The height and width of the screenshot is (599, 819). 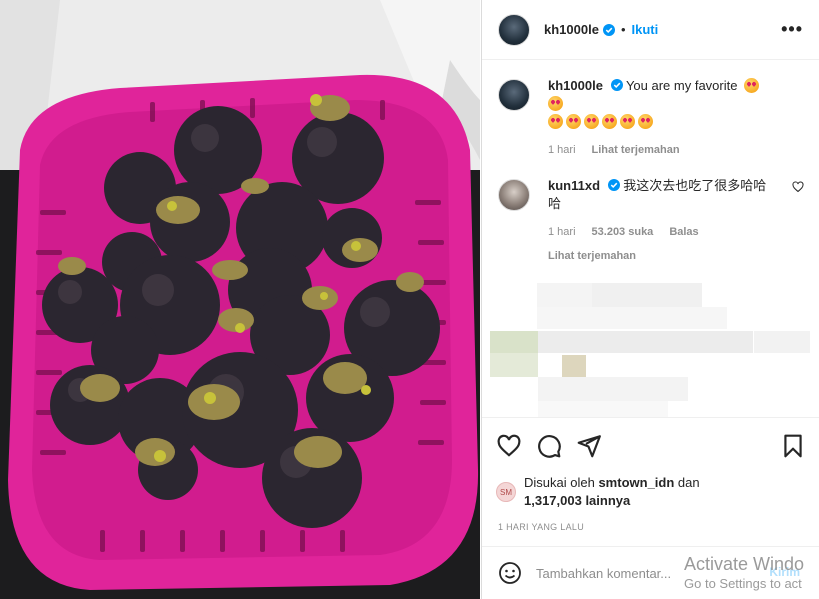 I want to click on add-comment-bar: Kirim, so click(x=650, y=572).